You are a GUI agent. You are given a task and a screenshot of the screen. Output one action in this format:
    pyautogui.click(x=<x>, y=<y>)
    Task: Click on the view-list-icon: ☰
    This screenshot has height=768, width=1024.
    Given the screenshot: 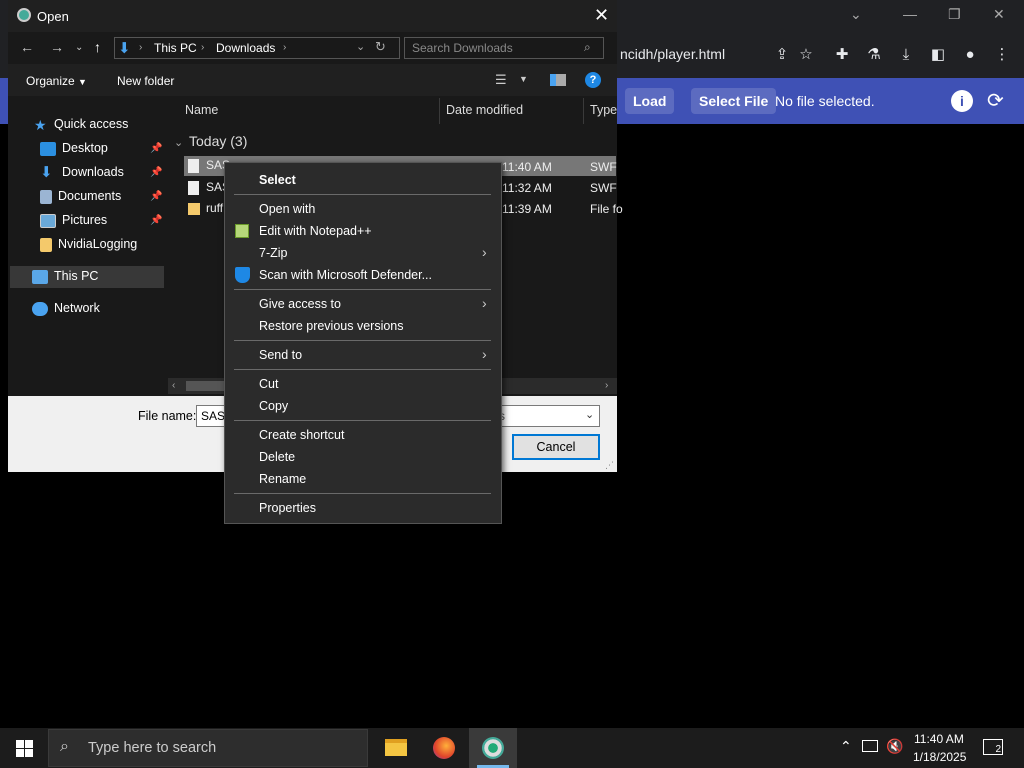 What is the action you would take?
    pyautogui.click(x=501, y=80)
    